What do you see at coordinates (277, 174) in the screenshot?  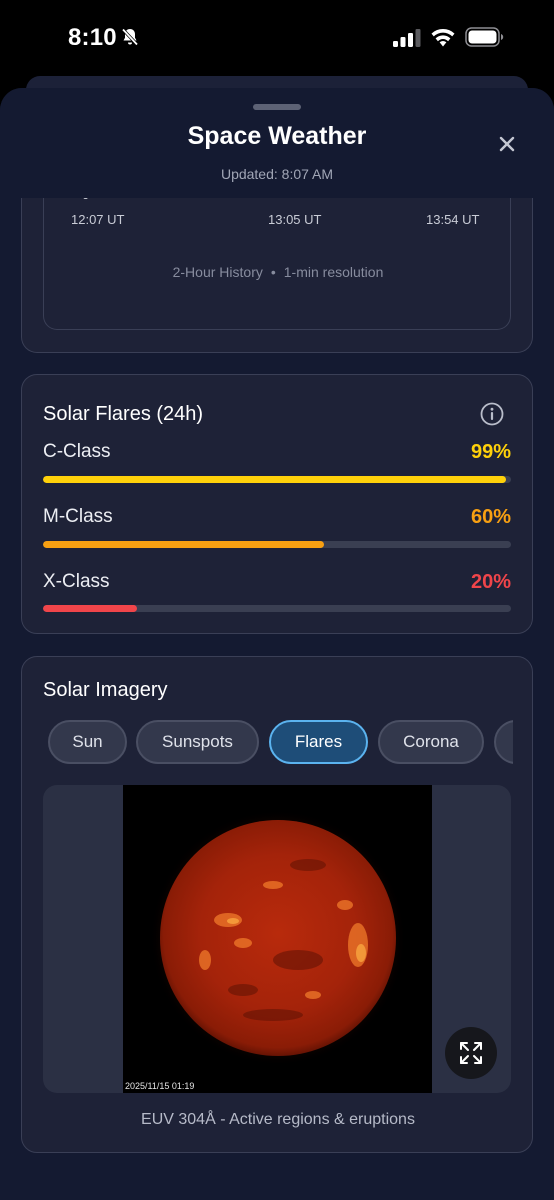 I see `updated-timestamp: Updated: 8:07 AM` at bounding box center [277, 174].